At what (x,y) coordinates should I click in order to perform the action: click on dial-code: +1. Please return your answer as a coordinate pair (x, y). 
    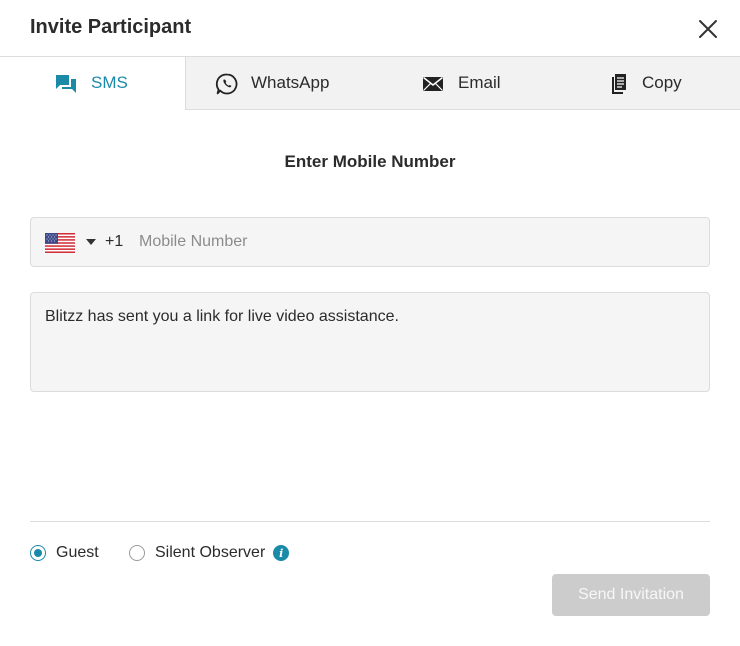
    Looking at the image, I should click on (114, 241).